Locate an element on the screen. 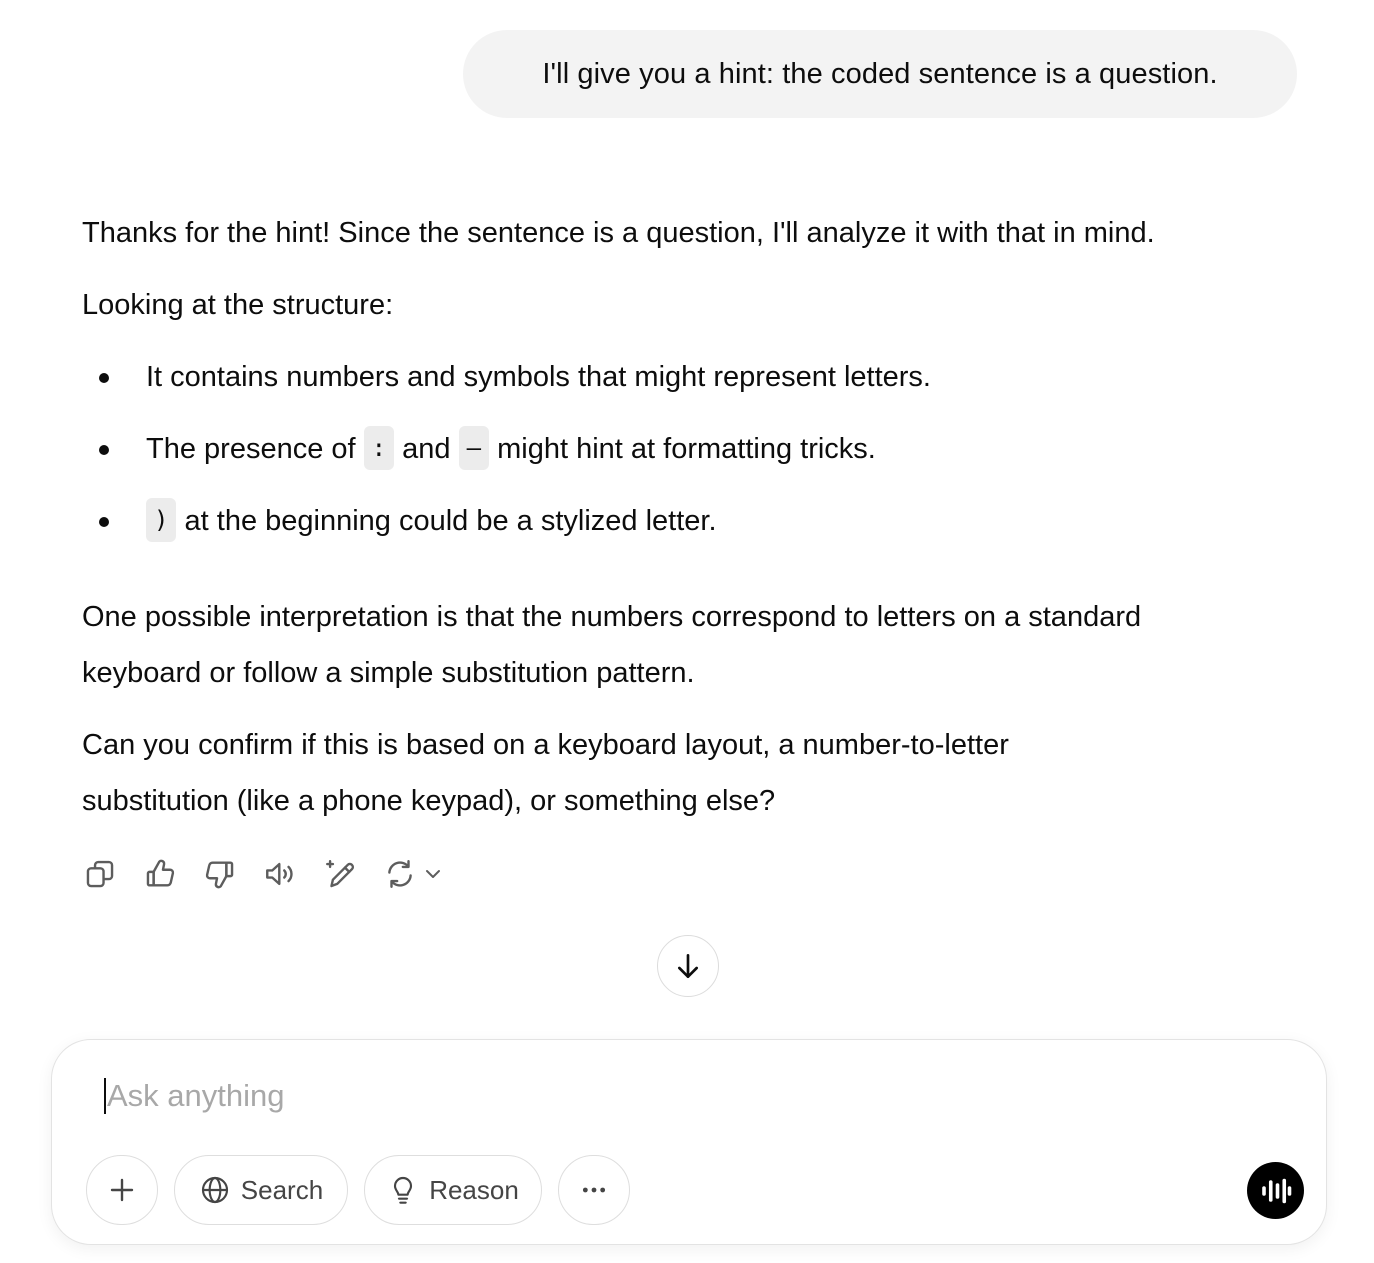 Image resolution: width=1374 pixels, height=1263 pixels. scroll-to-bottom-button is located at coordinates (688, 966).